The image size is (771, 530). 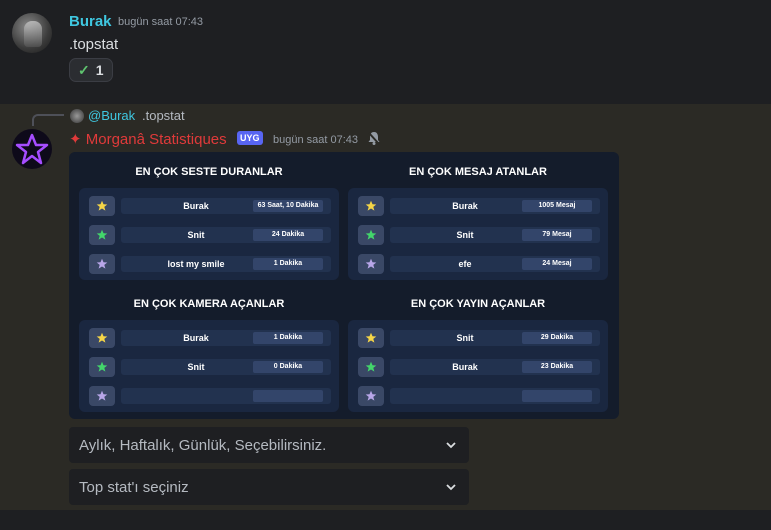 What do you see at coordinates (557, 367) in the screenshot?
I see `row-value: 23 Dakika` at bounding box center [557, 367].